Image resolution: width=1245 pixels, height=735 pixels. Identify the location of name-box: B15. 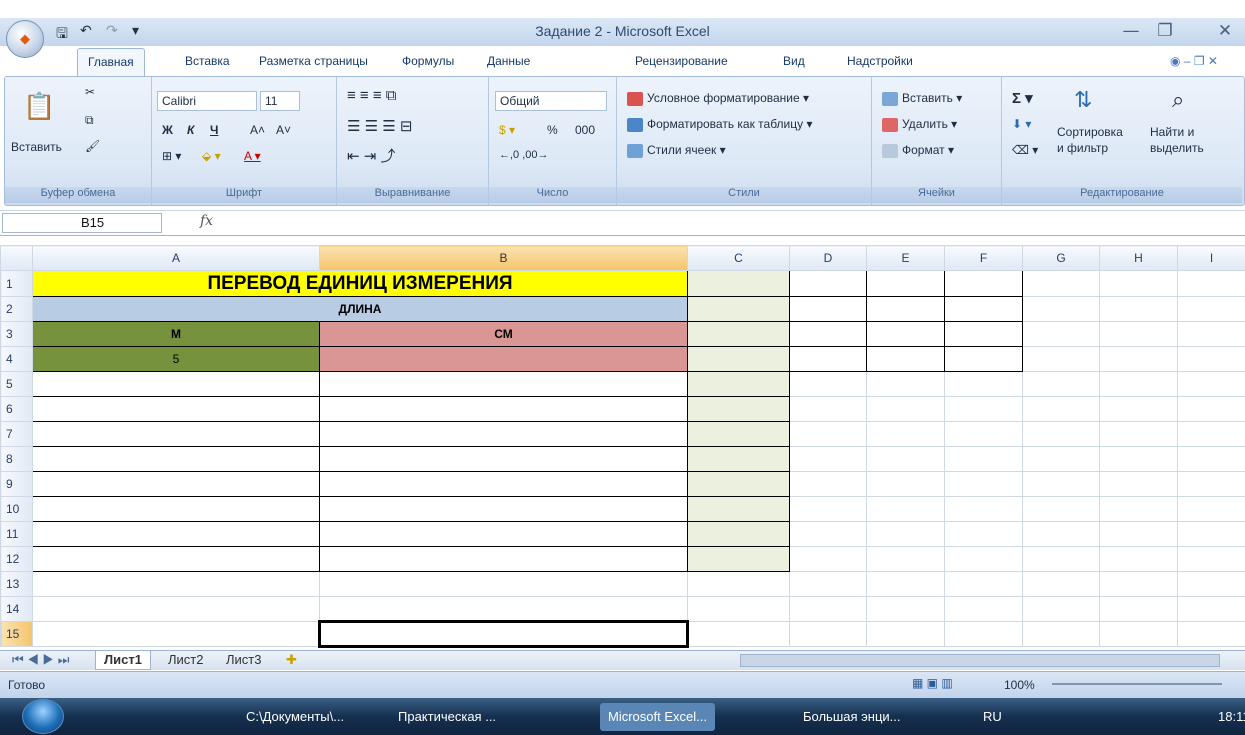
(82, 223).